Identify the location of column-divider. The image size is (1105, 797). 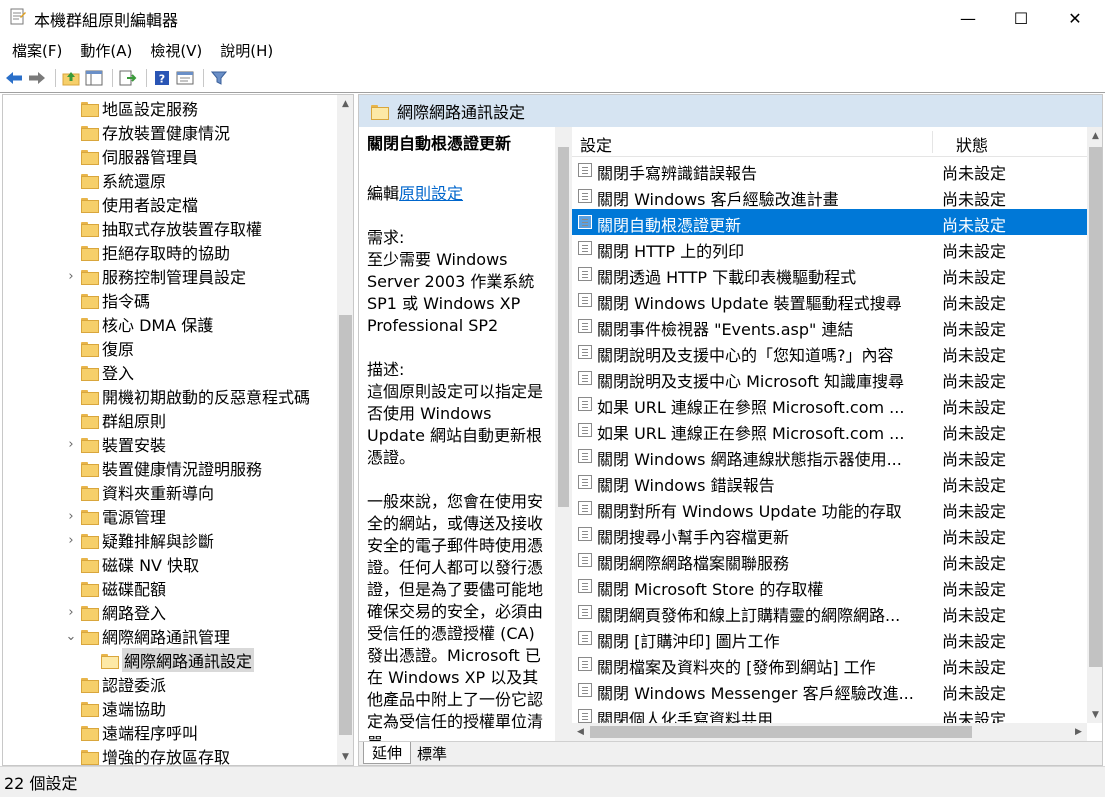
(932, 142).